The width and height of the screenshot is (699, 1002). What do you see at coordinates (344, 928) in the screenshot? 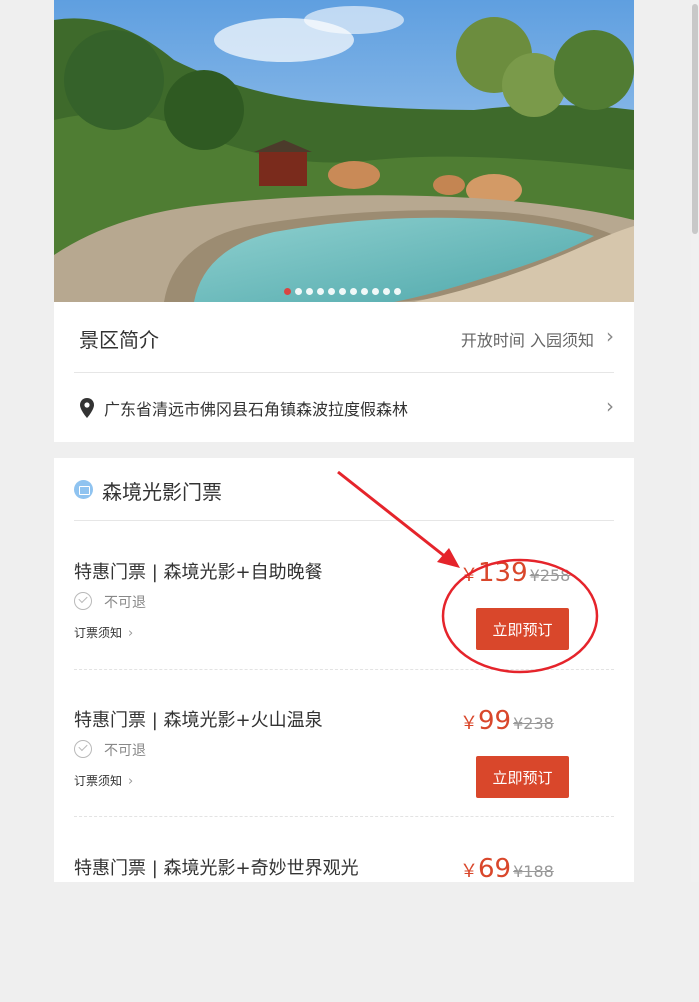
I see `ticket-item: 特惠门票 | 森境光影+奇妙世界观光 ￥69 ¥188` at bounding box center [344, 928].